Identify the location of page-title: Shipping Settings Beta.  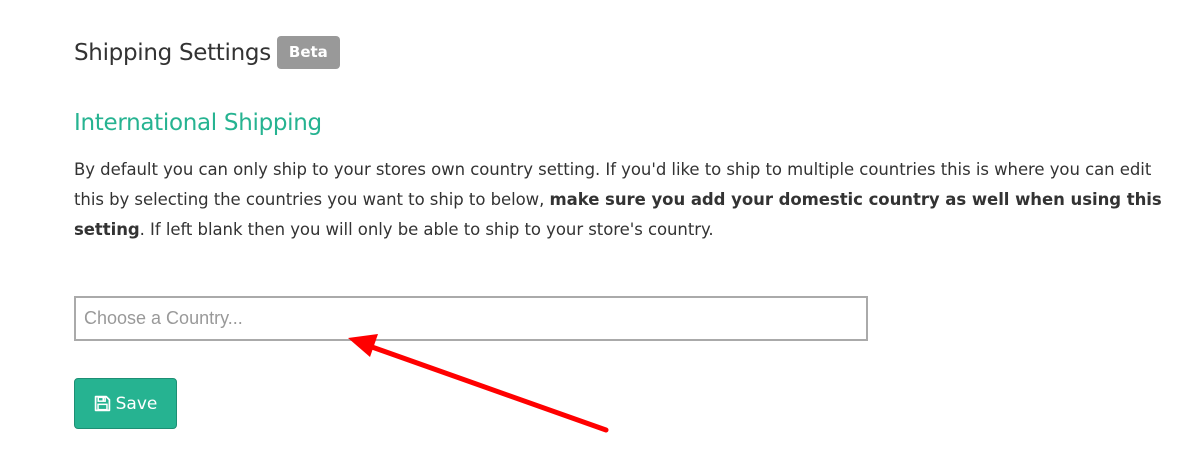
(207, 52).